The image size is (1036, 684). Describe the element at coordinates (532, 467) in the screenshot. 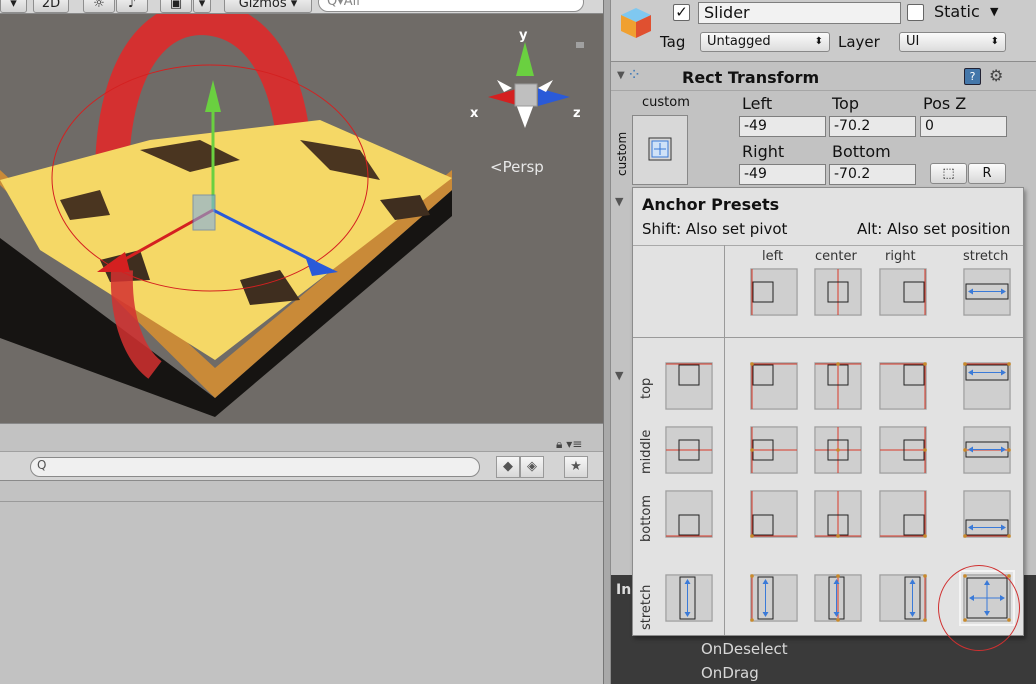

I see `filter-label-icon: ◈` at that location.